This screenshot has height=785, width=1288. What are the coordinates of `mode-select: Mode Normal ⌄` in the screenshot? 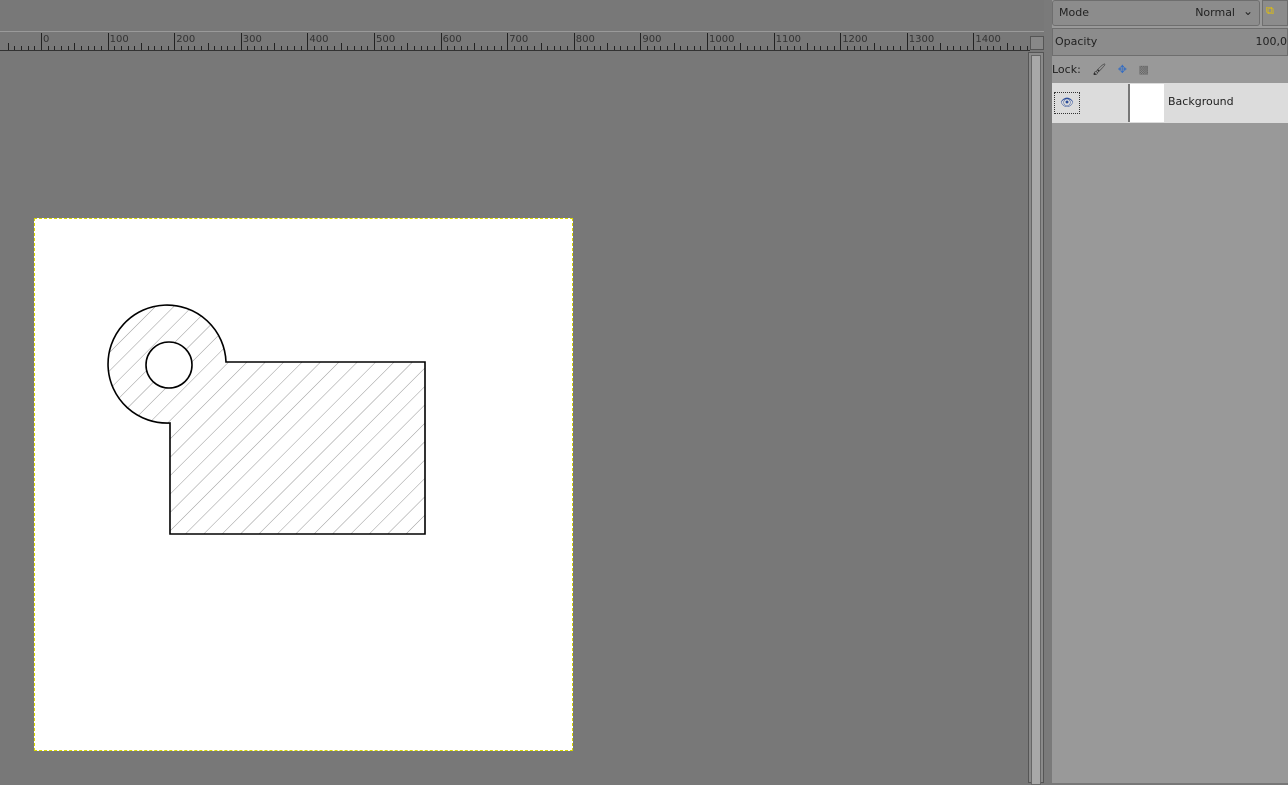 It's located at (1156, 13).